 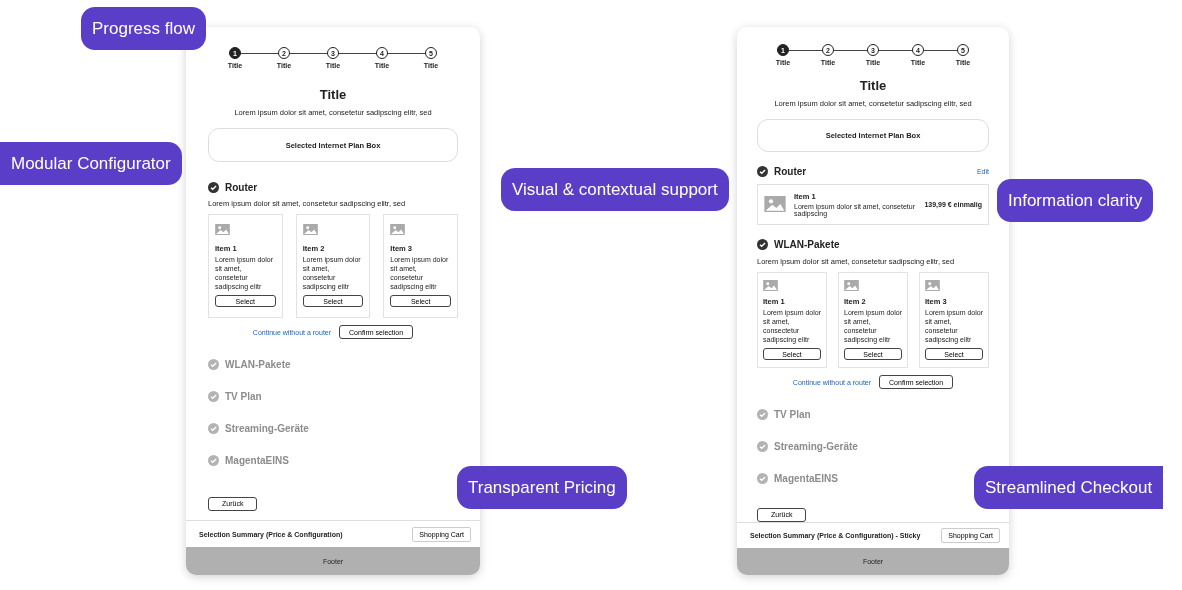 What do you see at coordinates (807, 245) in the screenshot?
I see `section-title: WLAN-Pakete` at bounding box center [807, 245].